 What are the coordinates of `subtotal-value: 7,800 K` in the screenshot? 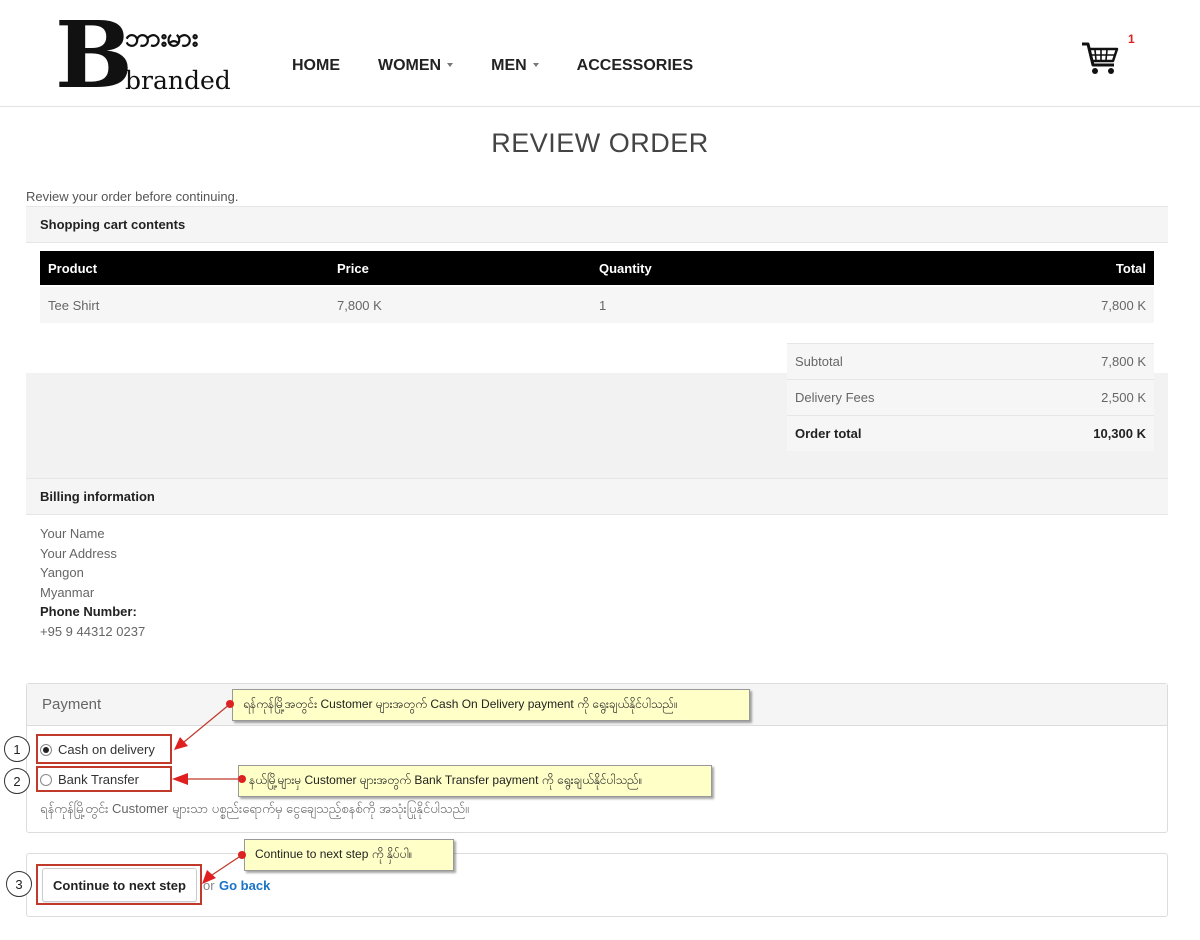 It's located at (1123, 361).